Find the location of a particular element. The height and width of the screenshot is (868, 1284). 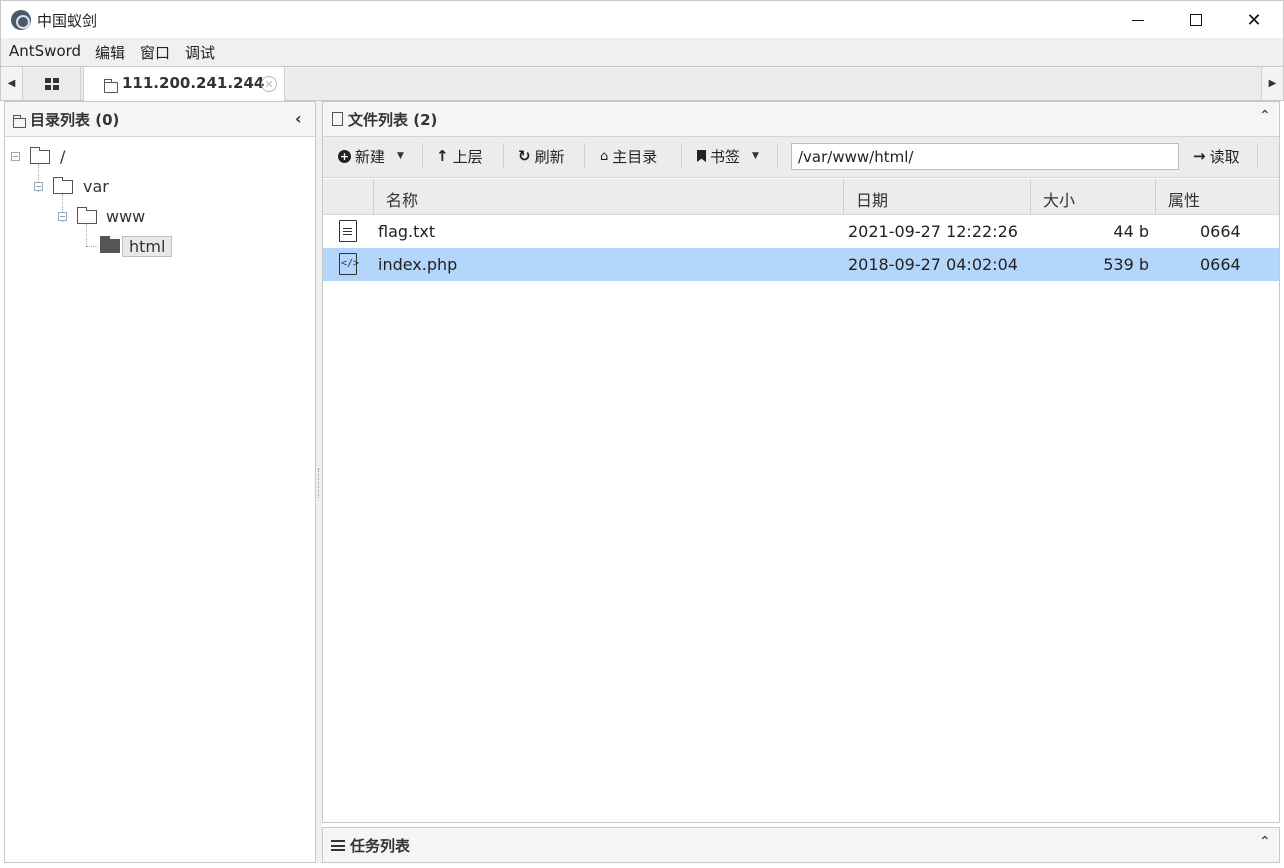

arrow-right-icon: → is located at coordinates (1199, 156).